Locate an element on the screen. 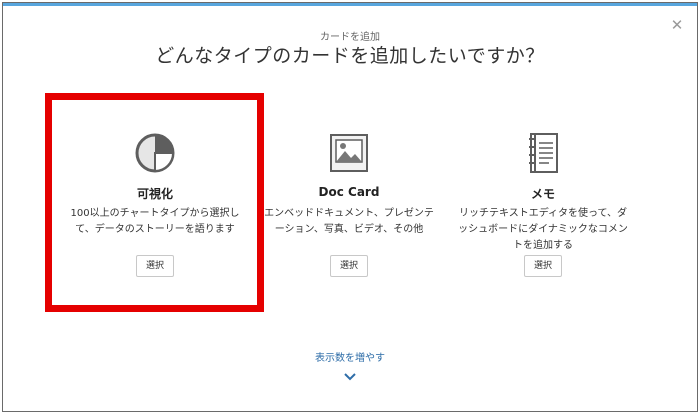 This screenshot has height=414, width=700. card-title: 可視化 is located at coordinates (154, 194).